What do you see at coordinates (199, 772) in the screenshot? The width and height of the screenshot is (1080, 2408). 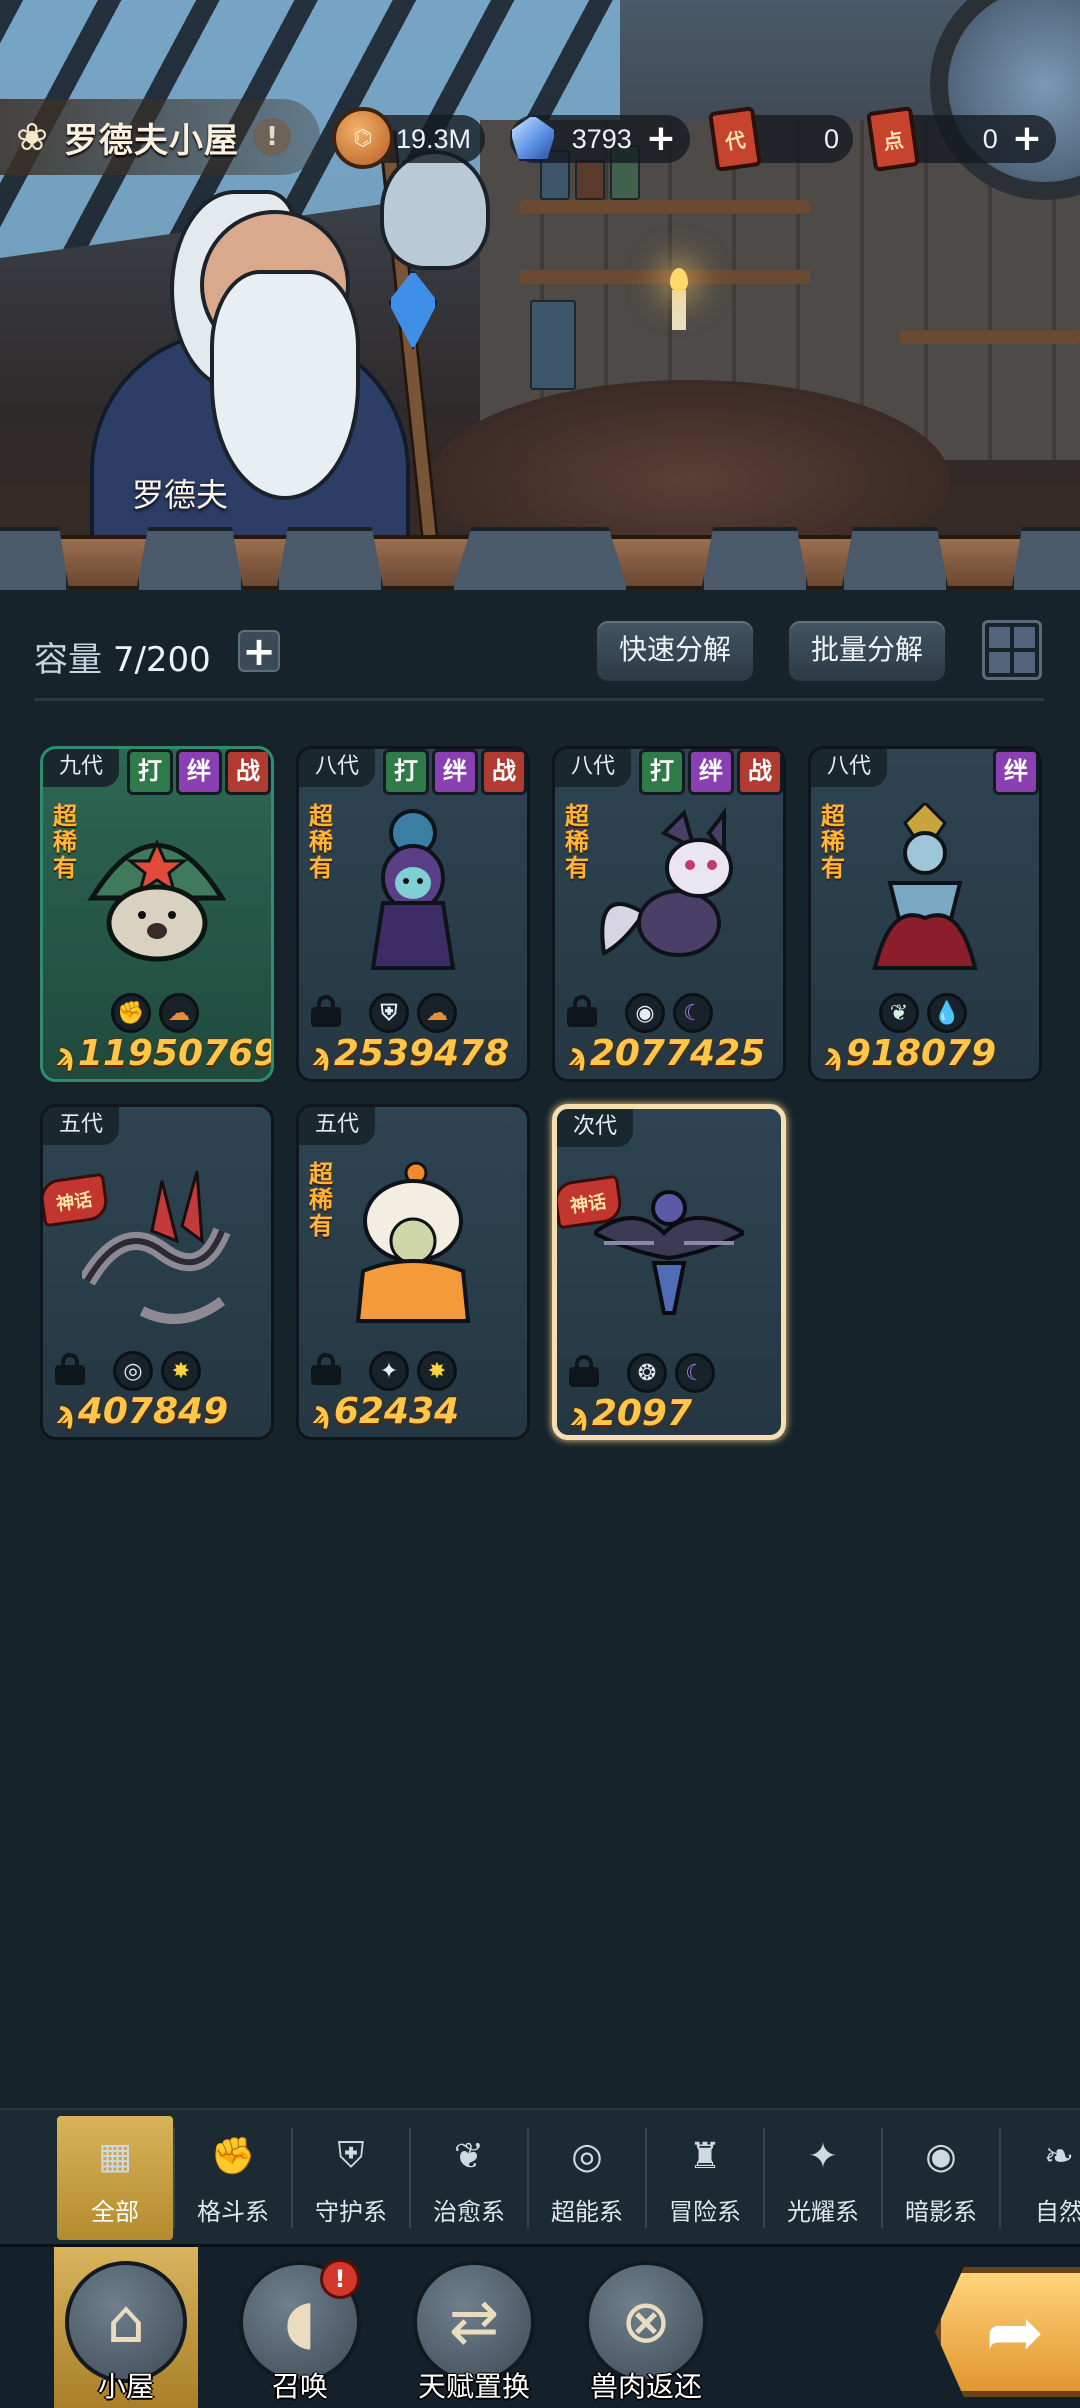 I see `trait-badge: 绊` at bounding box center [199, 772].